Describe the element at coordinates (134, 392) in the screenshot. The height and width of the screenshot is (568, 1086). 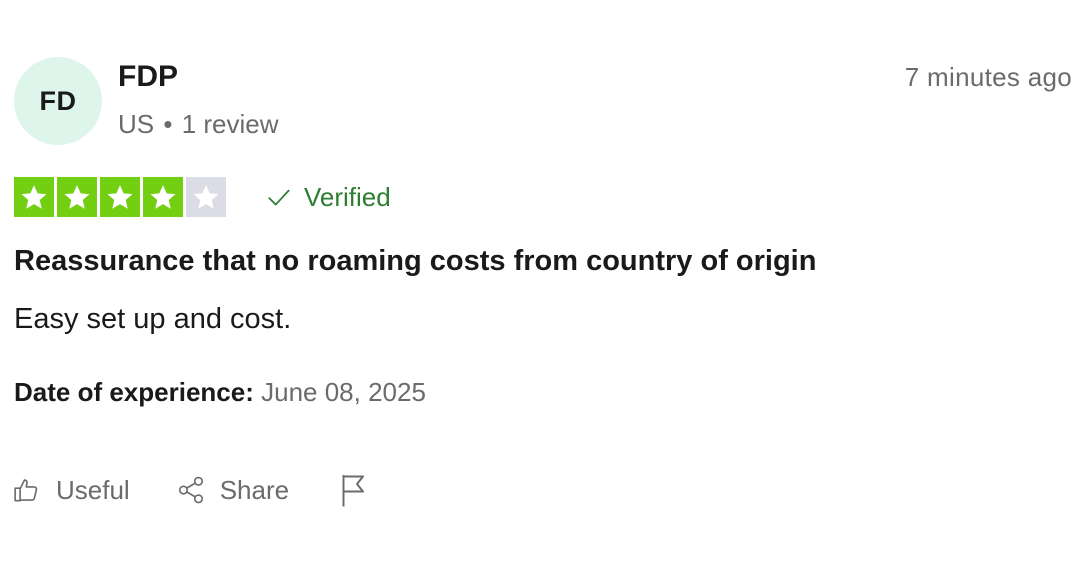
I see `date-label: Date of experience:` at that location.